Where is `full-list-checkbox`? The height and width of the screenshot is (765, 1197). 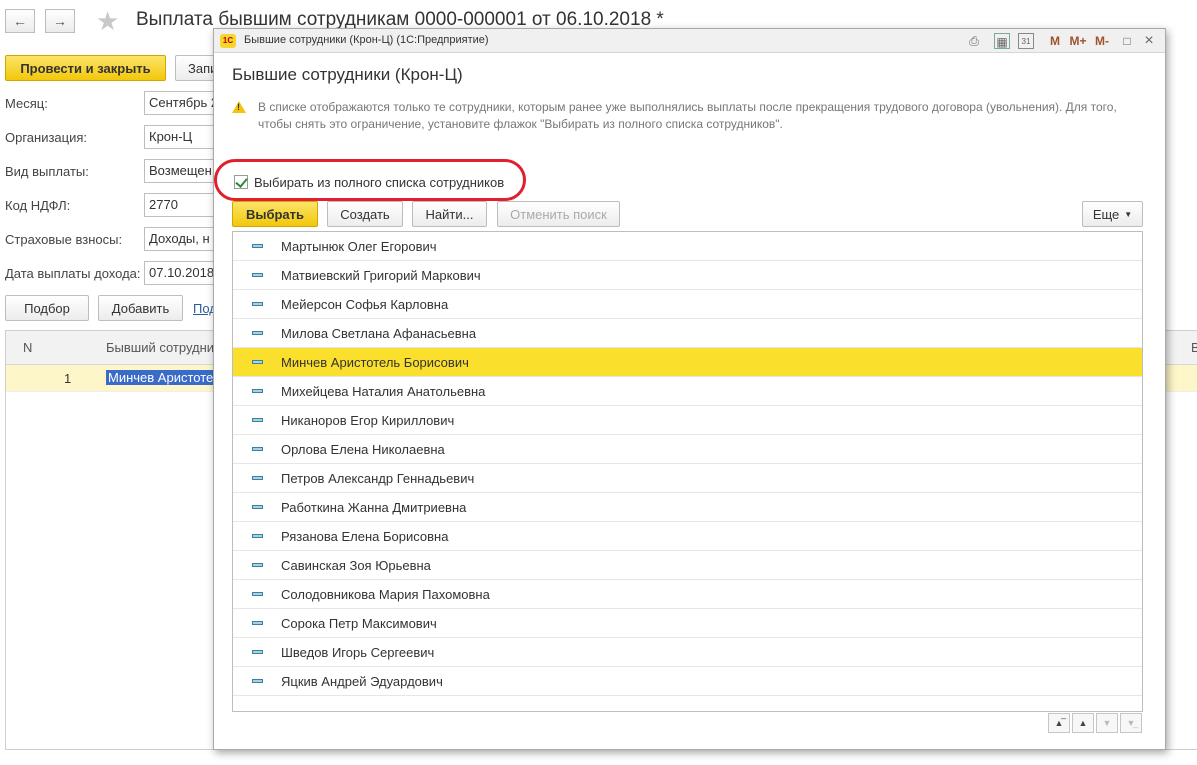 full-list-checkbox is located at coordinates (241, 182).